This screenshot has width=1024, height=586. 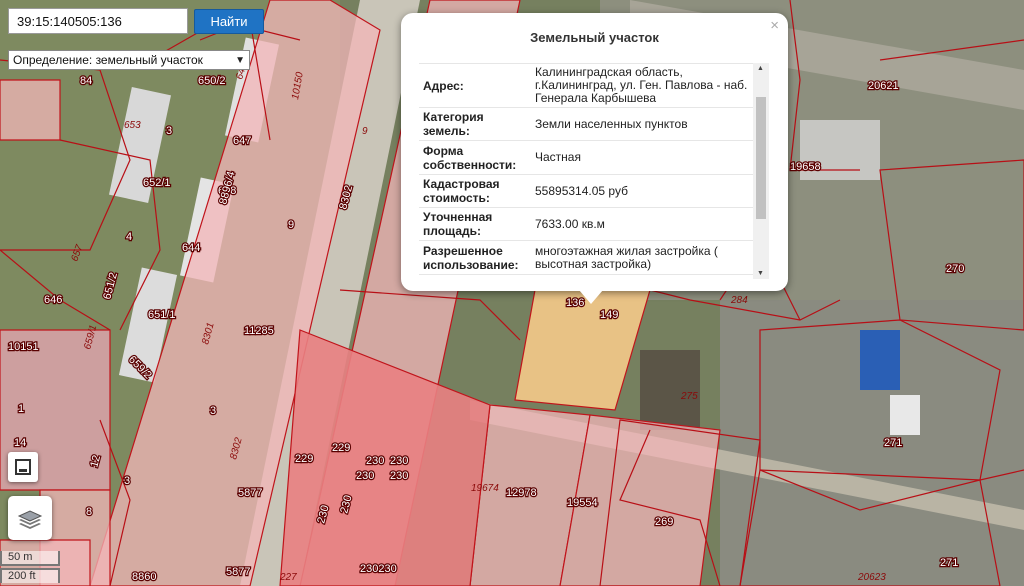 I want to click on parcel-number-label: 14, so click(x=20, y=443).